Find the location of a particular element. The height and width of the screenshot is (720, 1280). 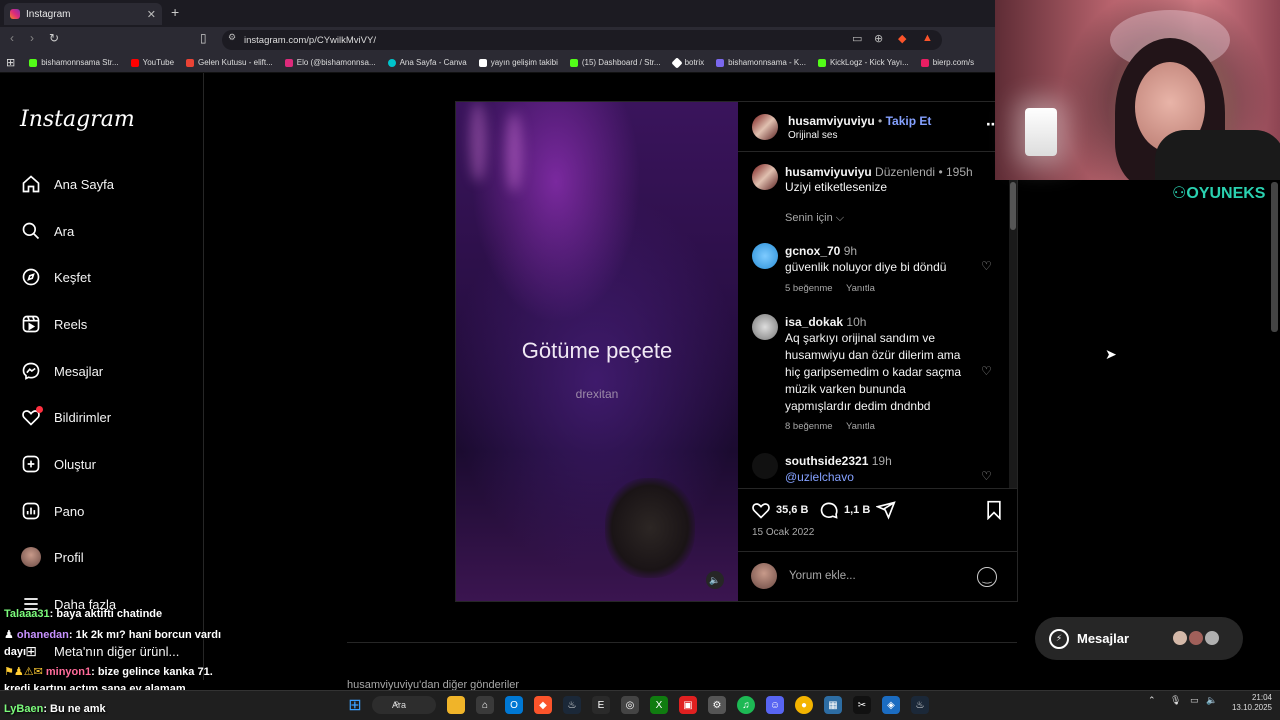

bookmark-item: bierp.com/s is located at coordinates (947, 62).